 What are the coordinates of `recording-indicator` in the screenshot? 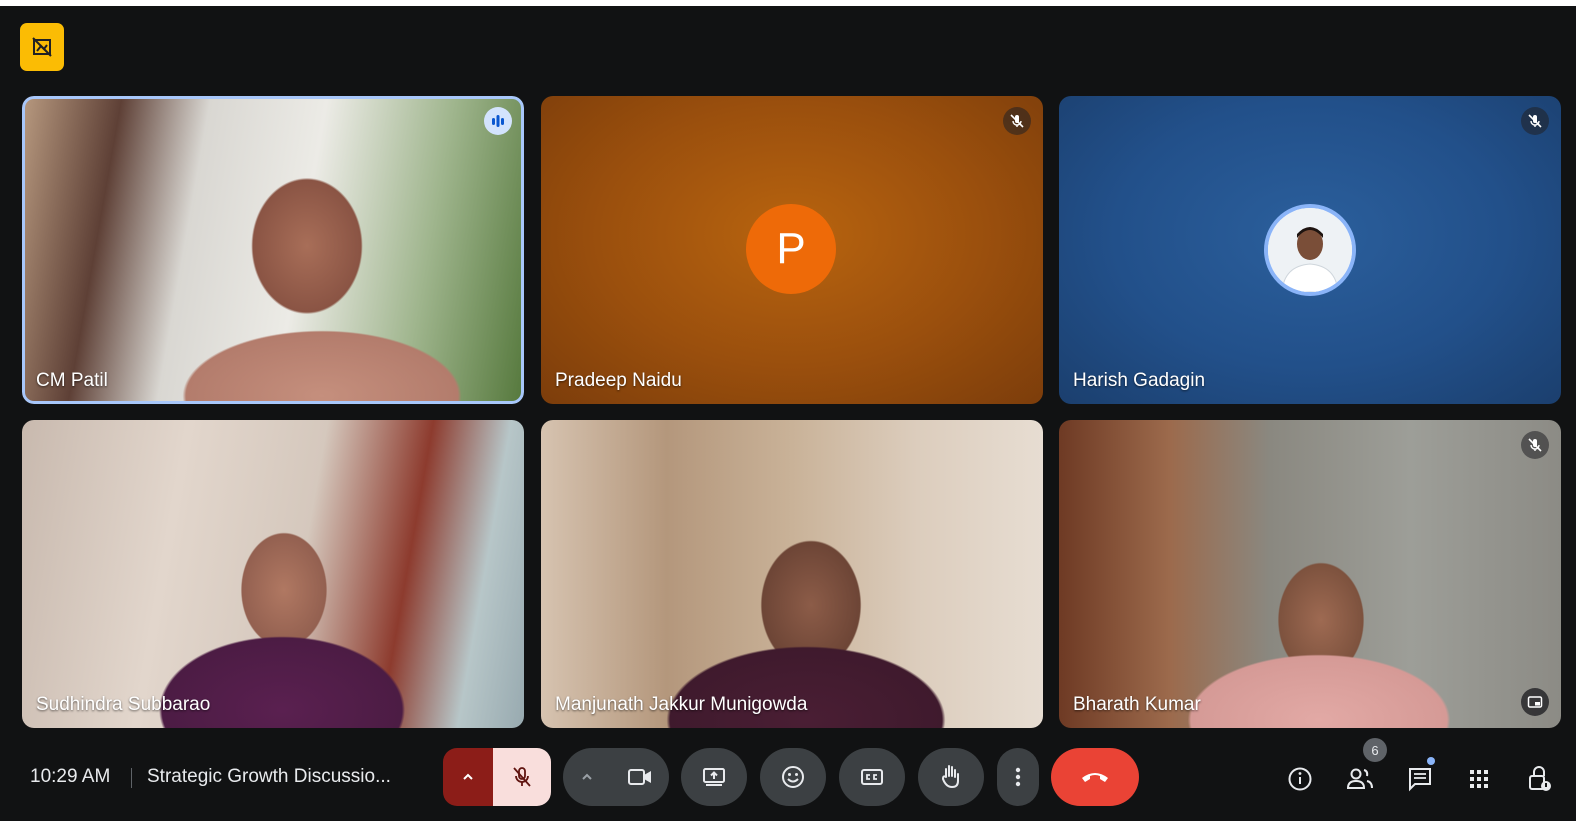 It's located at (42, 47).